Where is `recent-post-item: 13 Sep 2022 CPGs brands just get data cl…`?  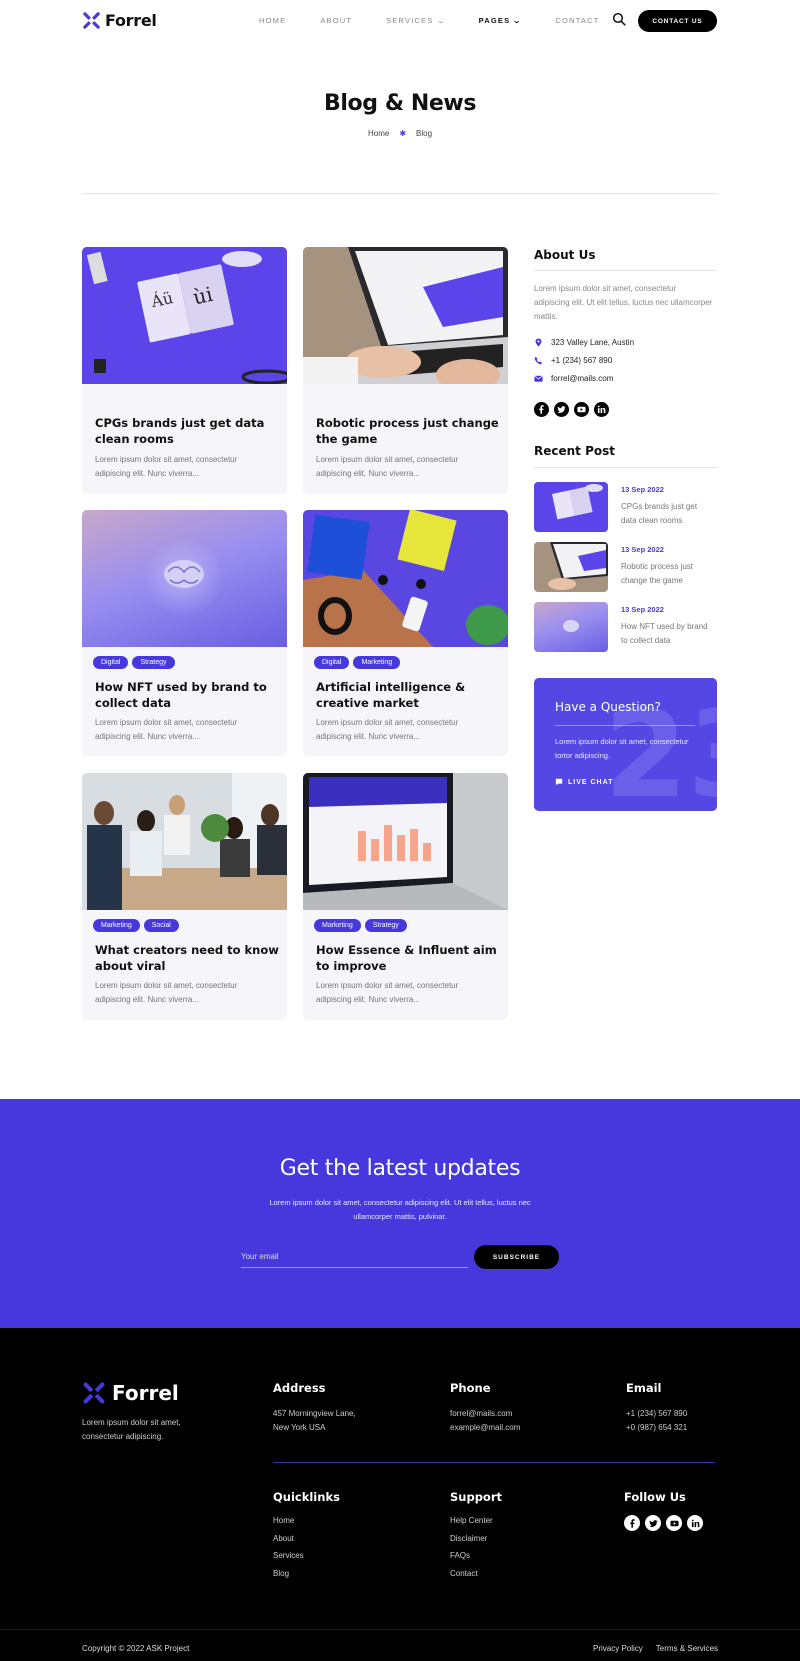
recent-post-item: 13 Sep 2022 CPGs brands just get data cl… is located at coordinates (625, 507).